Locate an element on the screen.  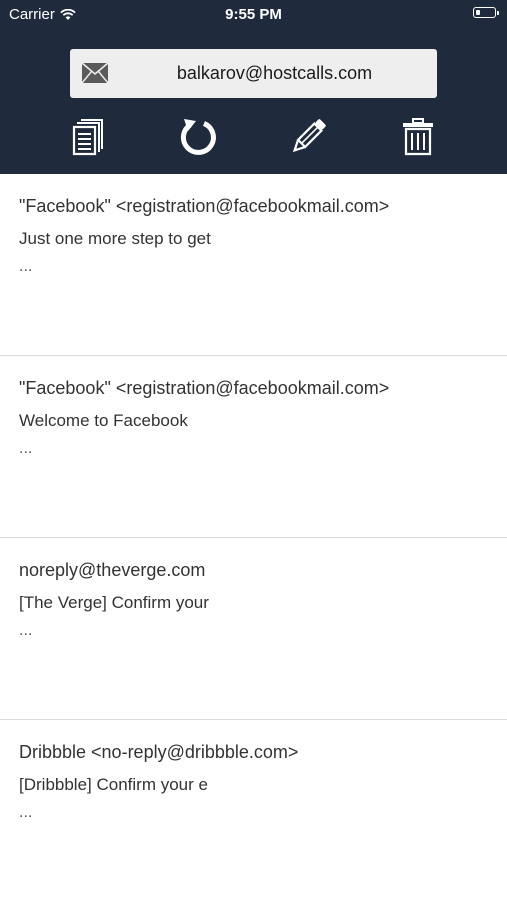
refresh-button is located at coordinates (198, 137).